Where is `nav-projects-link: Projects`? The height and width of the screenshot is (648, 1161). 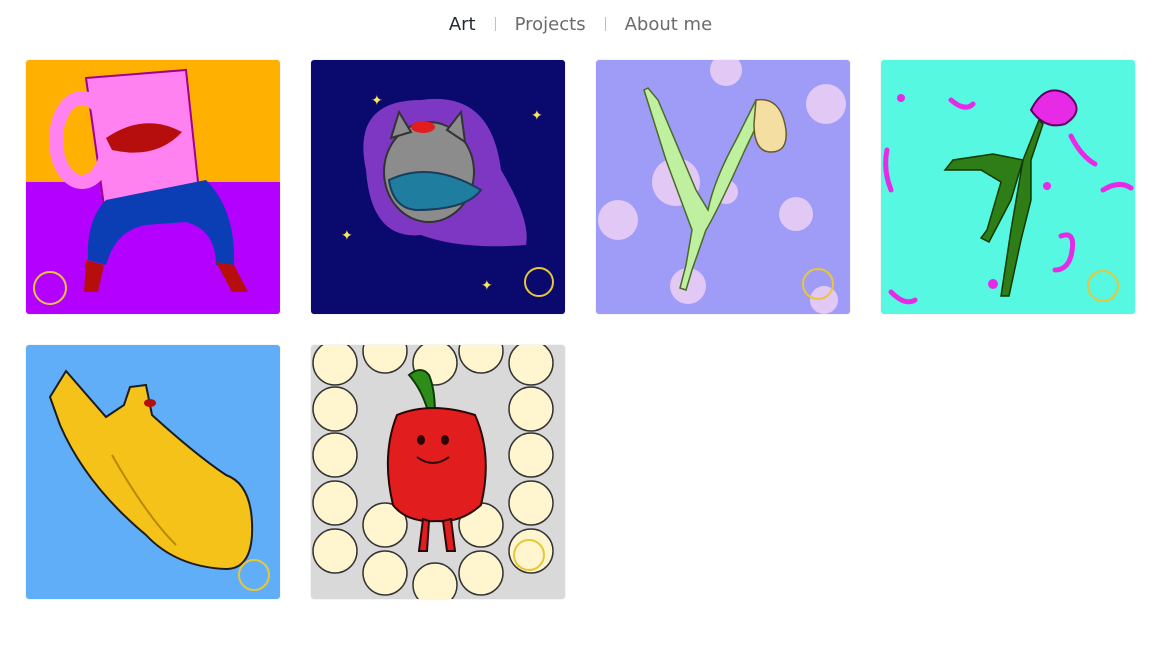
nav-projects-link: Projects is located at coordinates (550, 24).